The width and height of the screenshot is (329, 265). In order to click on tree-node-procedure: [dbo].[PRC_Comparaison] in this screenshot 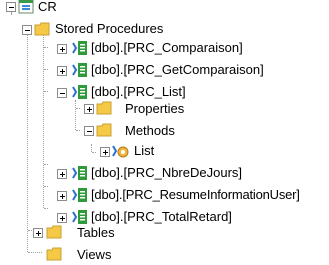, I will do `click(150, 48)`.